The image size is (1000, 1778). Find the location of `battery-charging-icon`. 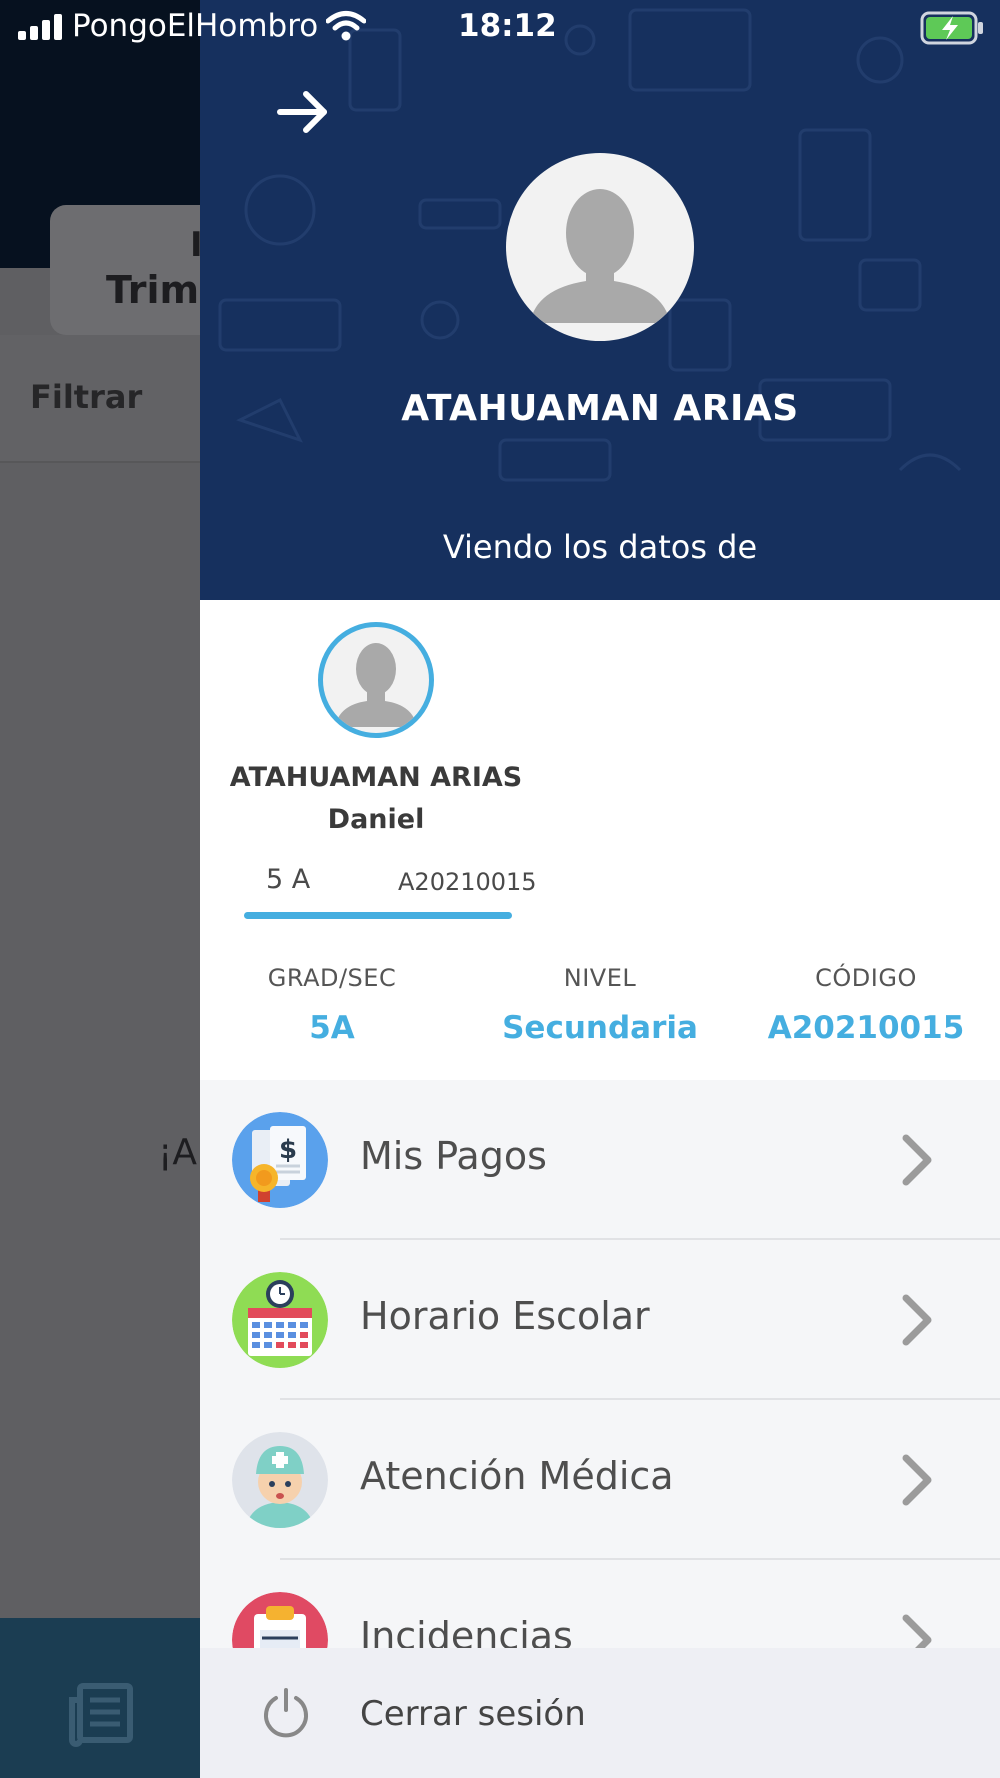

battery-charging-icon is located at coordinates (951, 28).